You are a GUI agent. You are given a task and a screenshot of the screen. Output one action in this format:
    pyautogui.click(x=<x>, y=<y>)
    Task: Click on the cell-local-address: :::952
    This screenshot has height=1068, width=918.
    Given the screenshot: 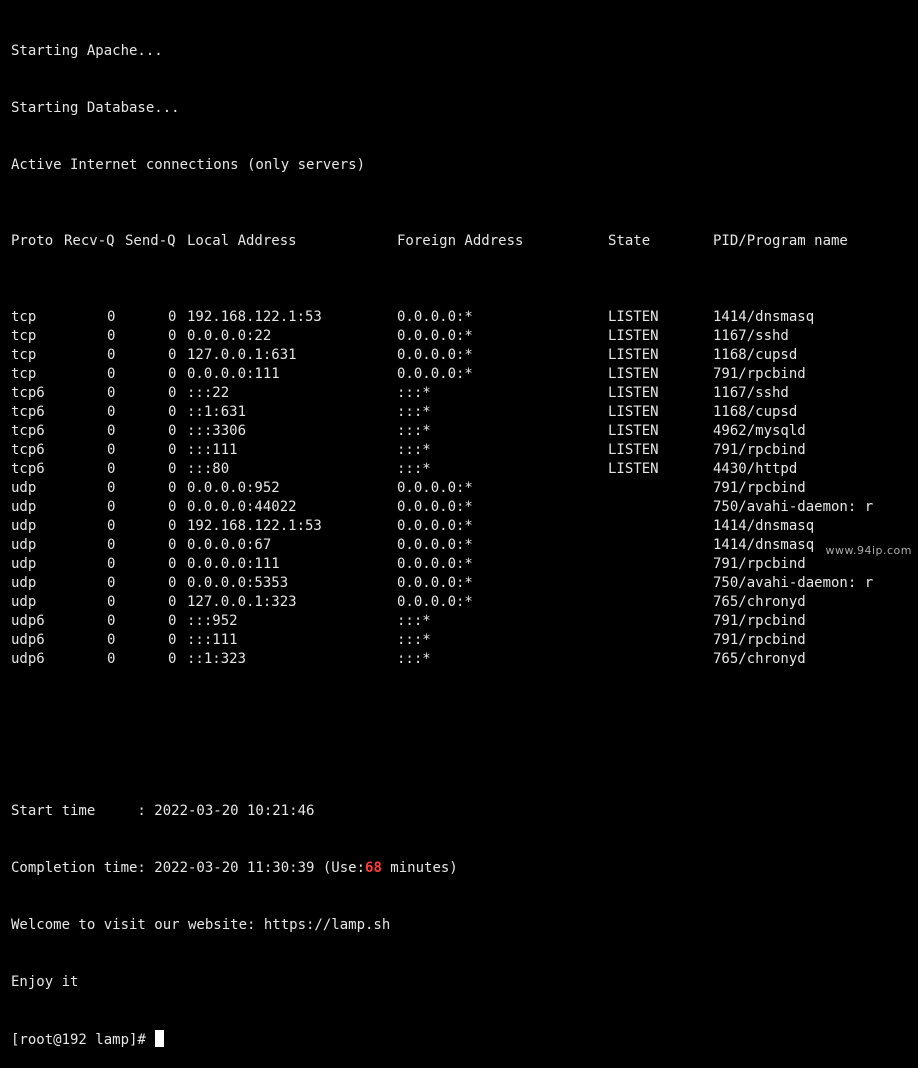 What is the action you would take?
    pyautogui.click(x=212, y=621)
    